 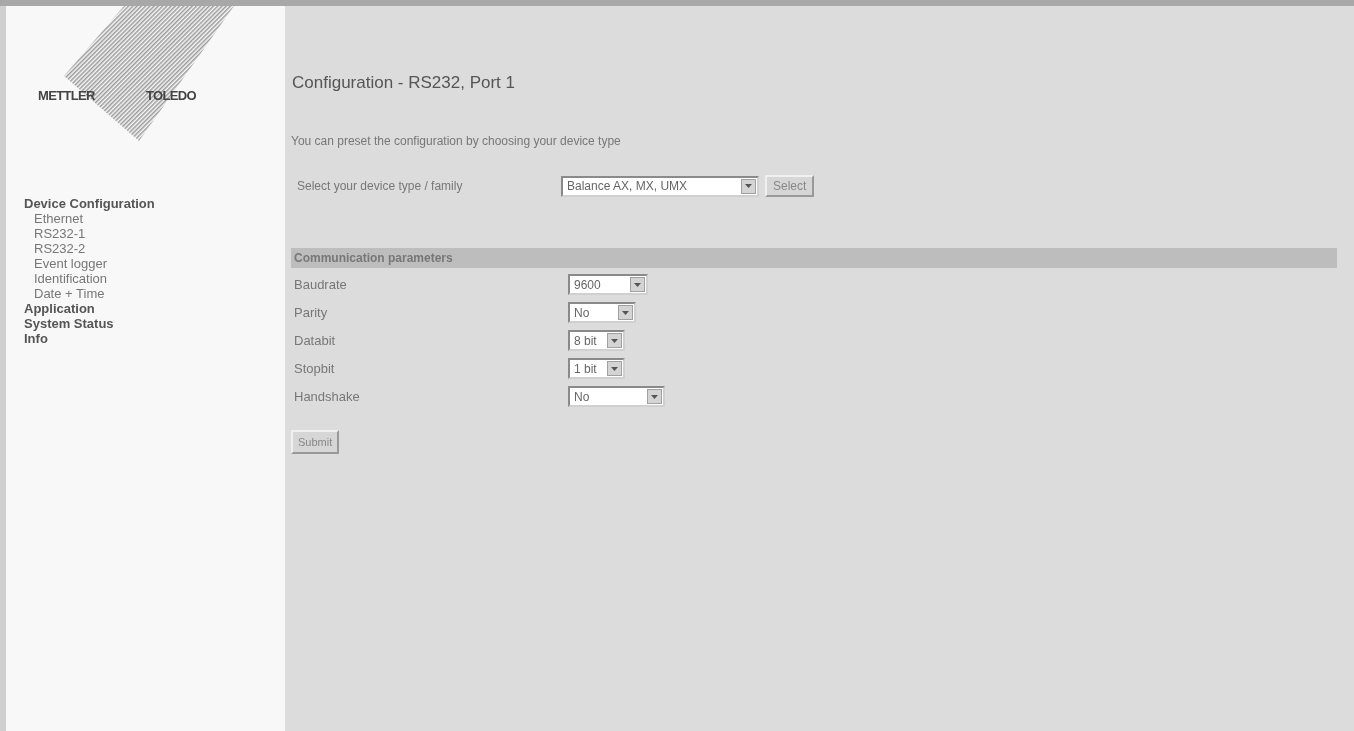 I want to click on nav-link: Ethernet, so click(x=154, y=218).